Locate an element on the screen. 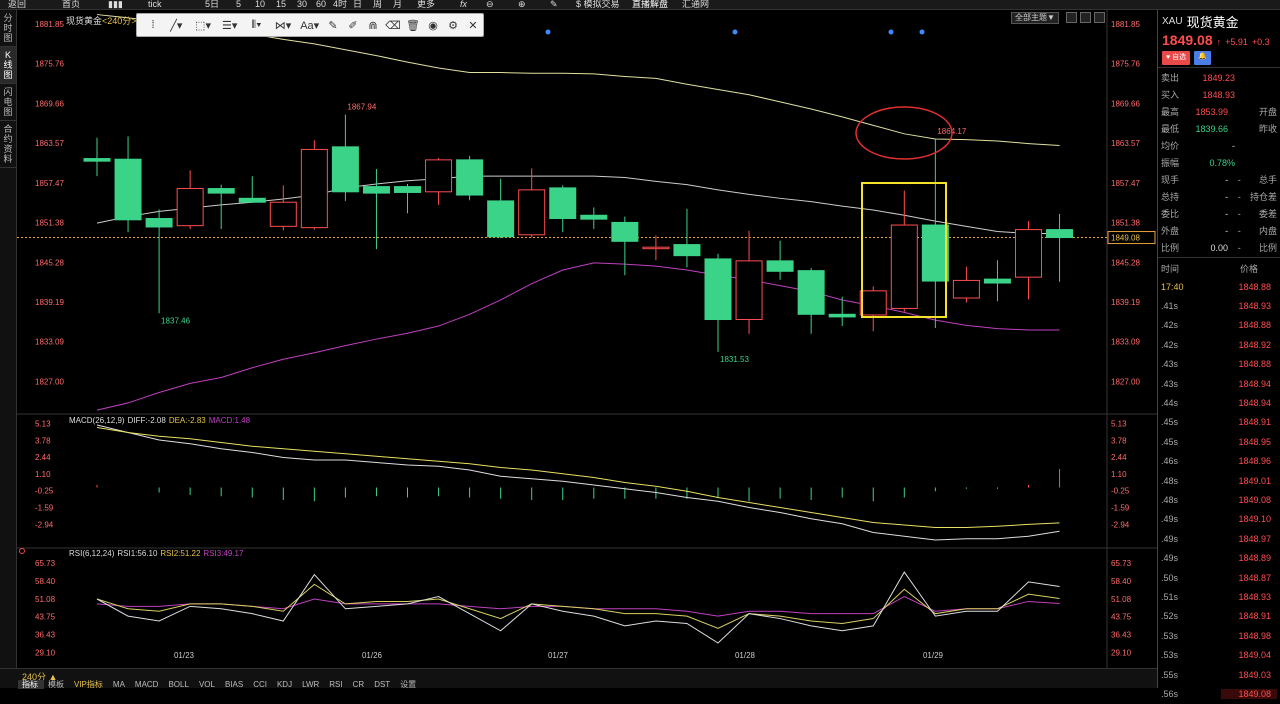  period-day: 日 is located at coordinates (357, 4).